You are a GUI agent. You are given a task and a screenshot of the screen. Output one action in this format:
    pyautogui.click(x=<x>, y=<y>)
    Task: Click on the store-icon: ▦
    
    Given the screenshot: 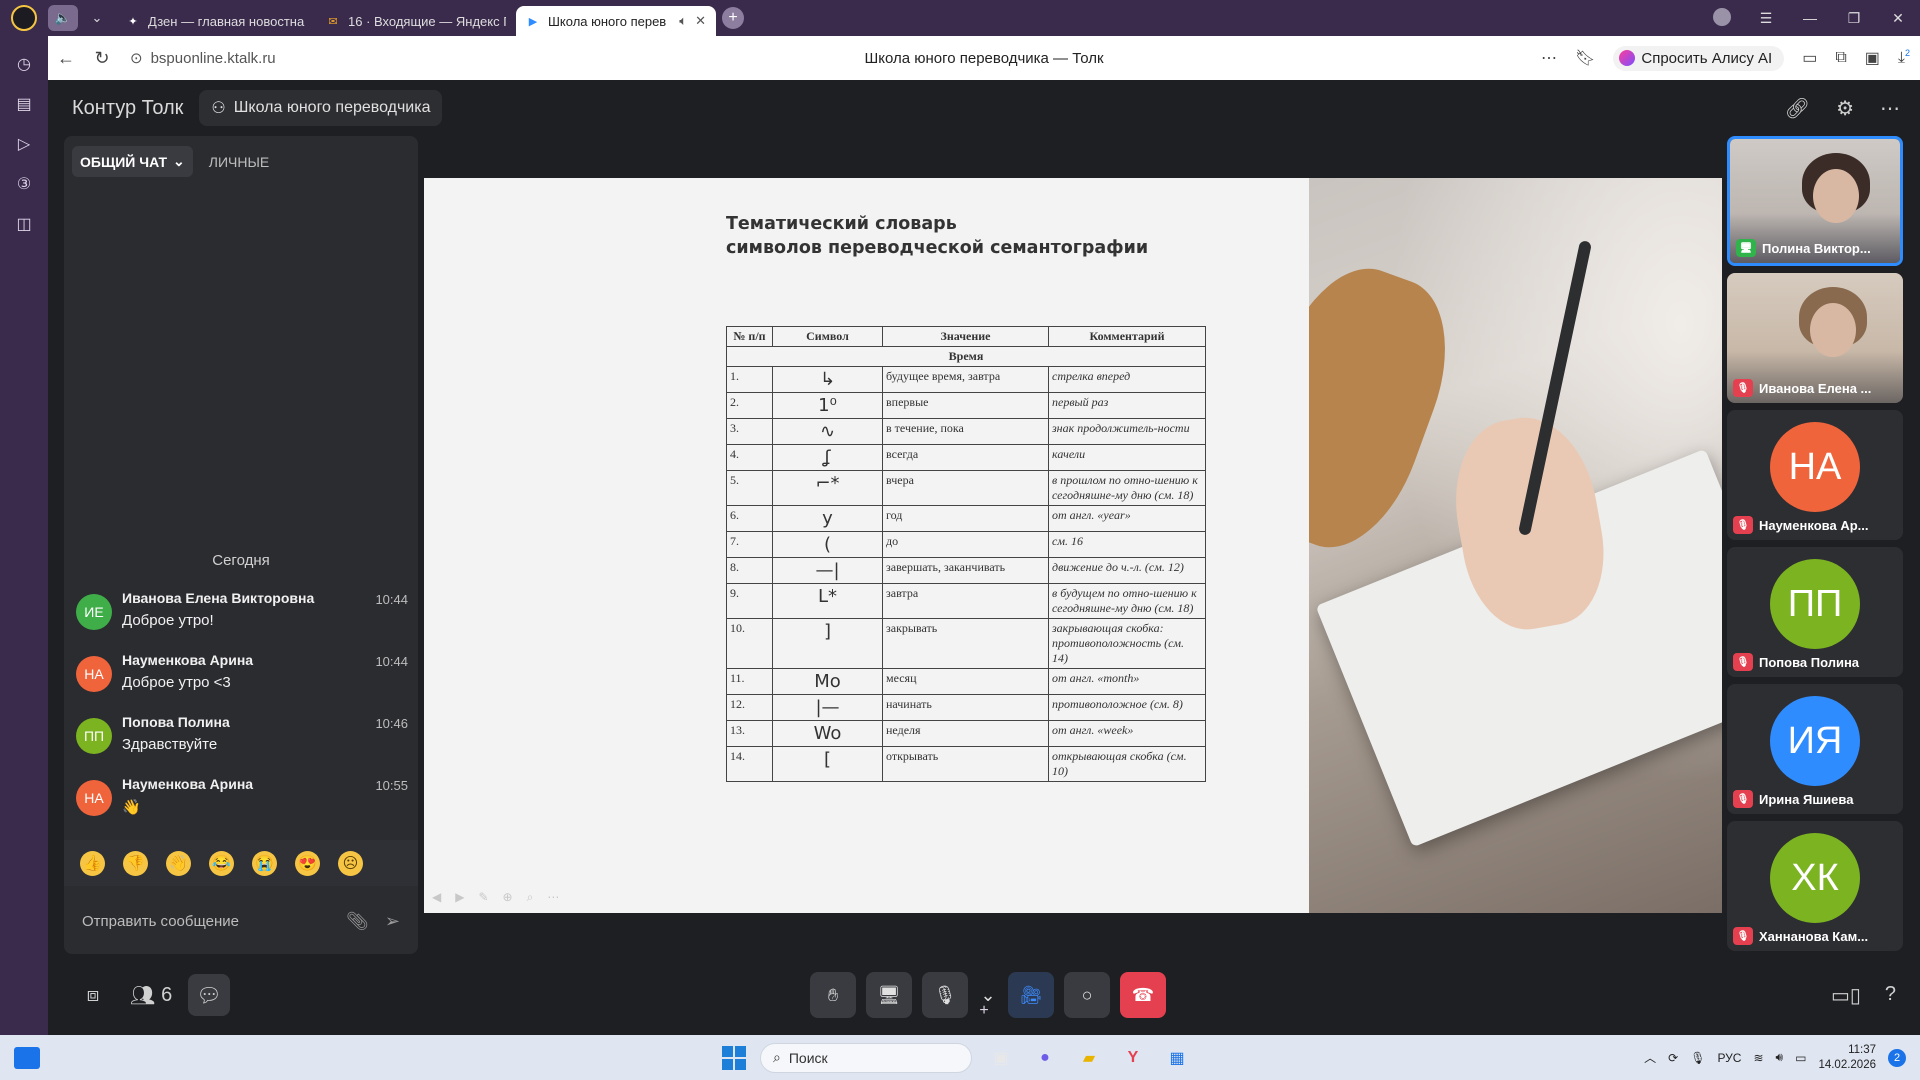 What is the action you would take?
    pyautogui.click(x=1177, y=1058)
    